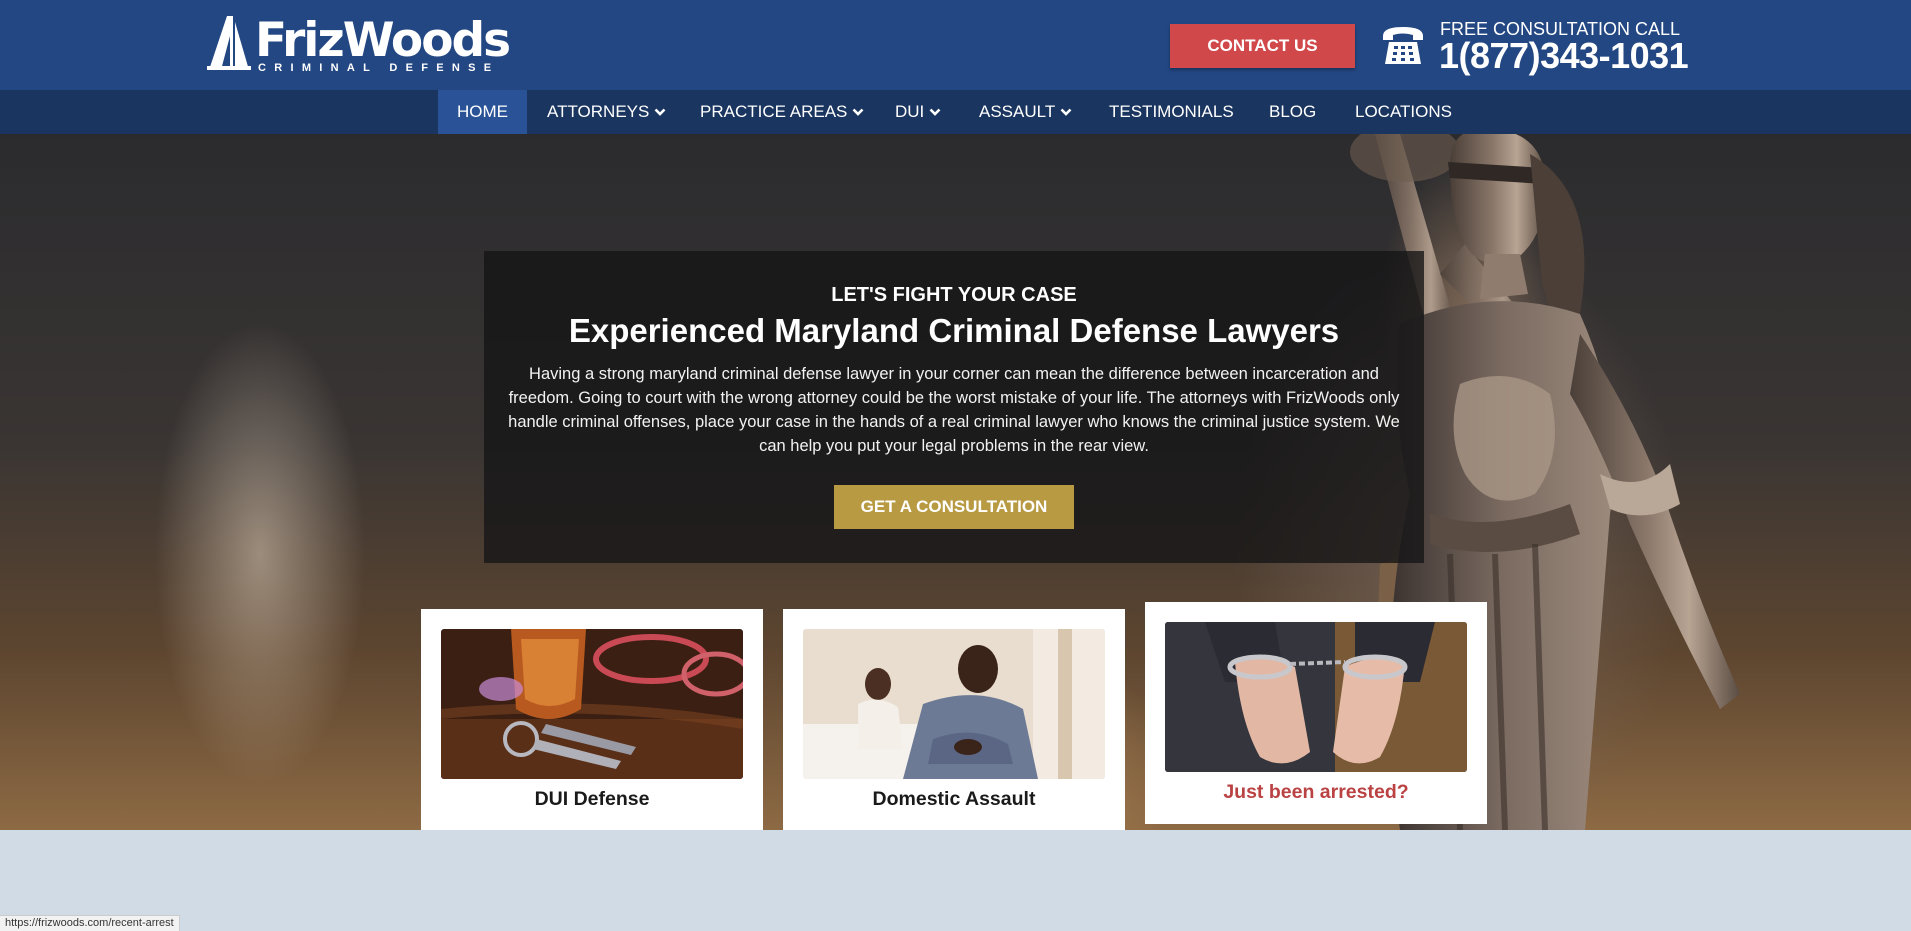  Describe the element at coordinates (1403, 45) in the screenshot. I see `telephone-icon` at that location.